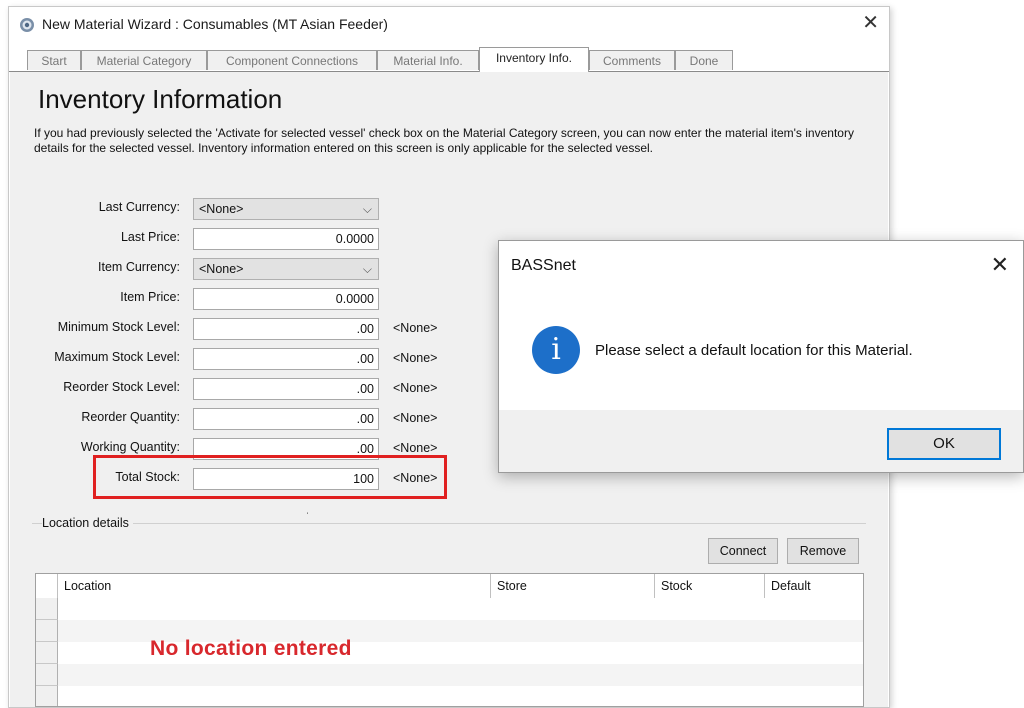 This screenshot has width=1024, height=708. I want to click on dialog-footer: OK, so click(761, 441).